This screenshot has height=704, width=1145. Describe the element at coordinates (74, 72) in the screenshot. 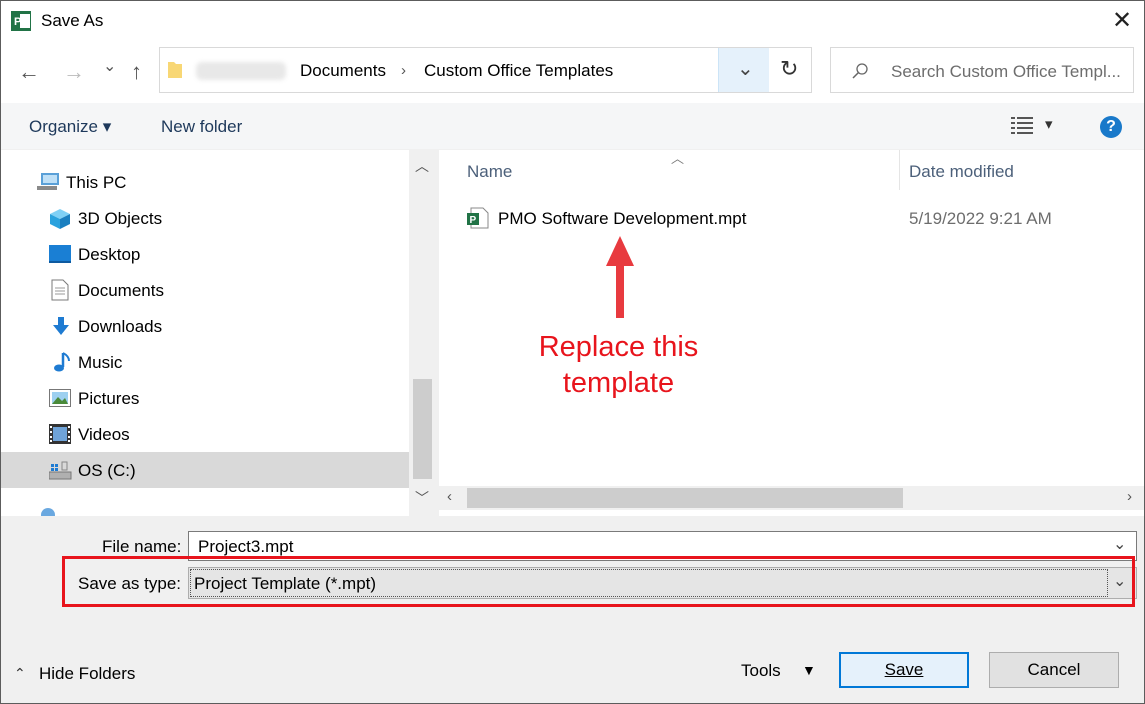

I see `forward-arrow-icon: →` at that location.